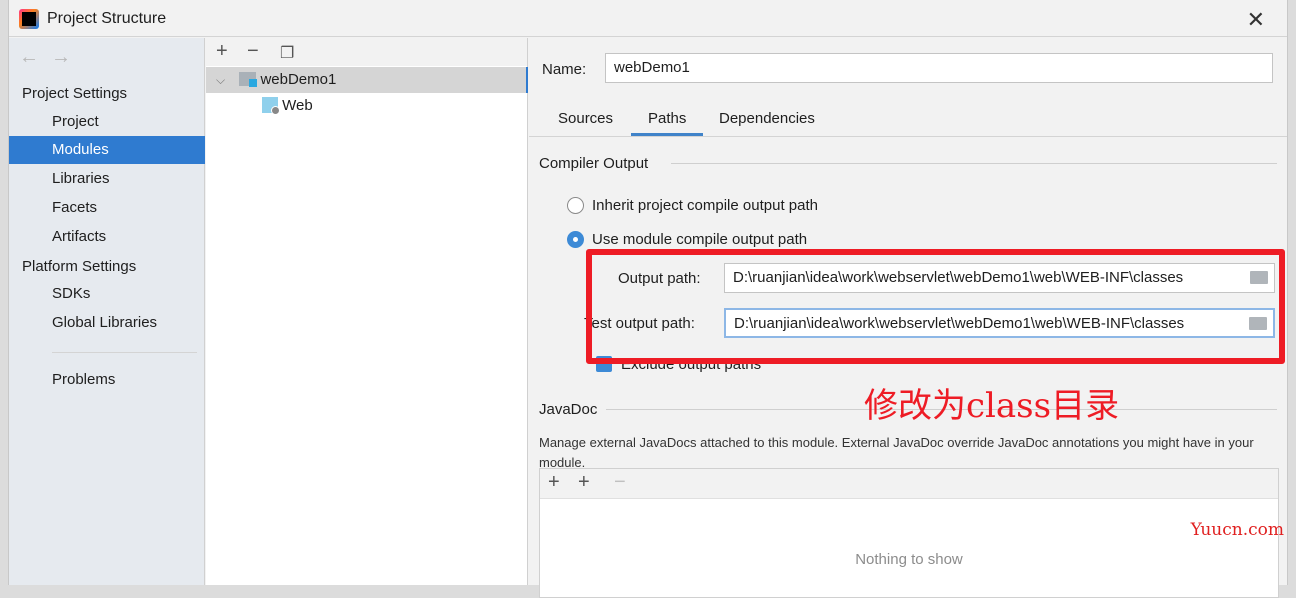 This screenshot has height=598, width=1296. I want to click on annotation-text: 修改为class目录, so click(992, 406).